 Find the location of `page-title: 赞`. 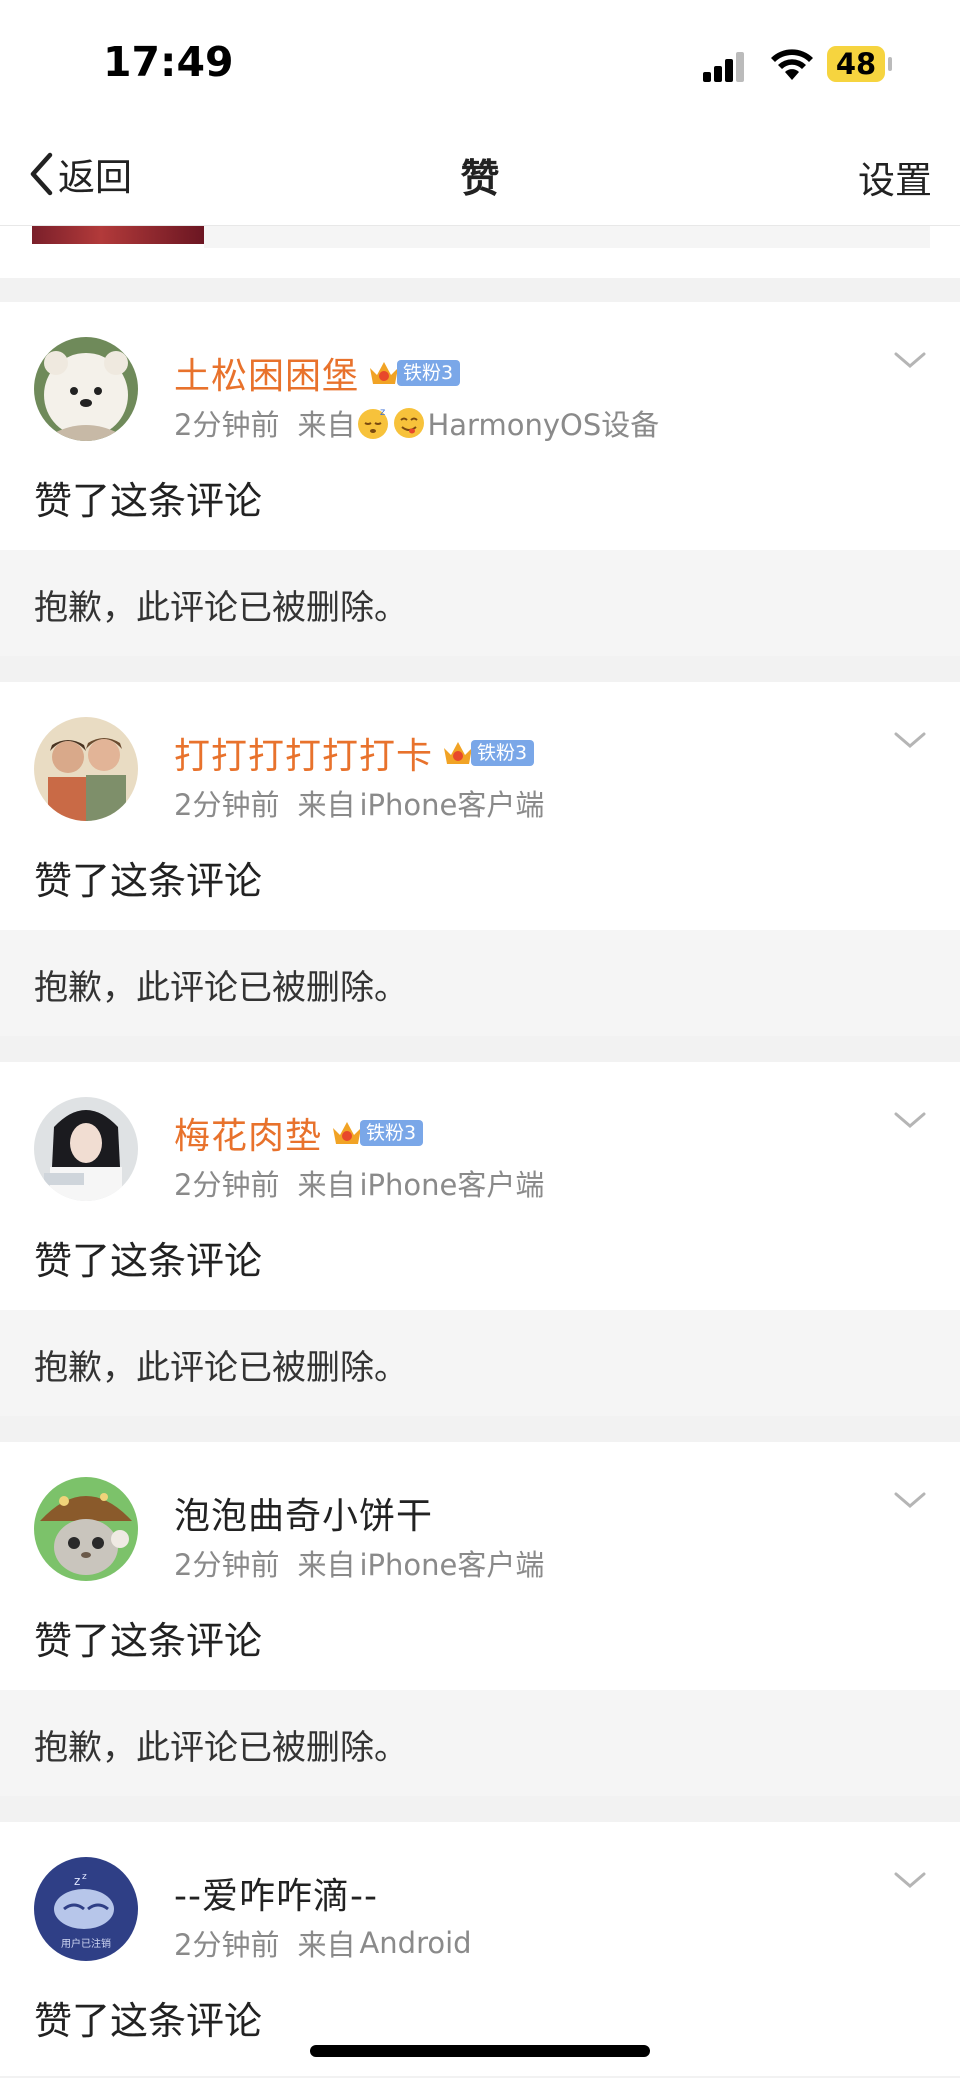

page-title: 赞 is located at coordinates (480, 176).